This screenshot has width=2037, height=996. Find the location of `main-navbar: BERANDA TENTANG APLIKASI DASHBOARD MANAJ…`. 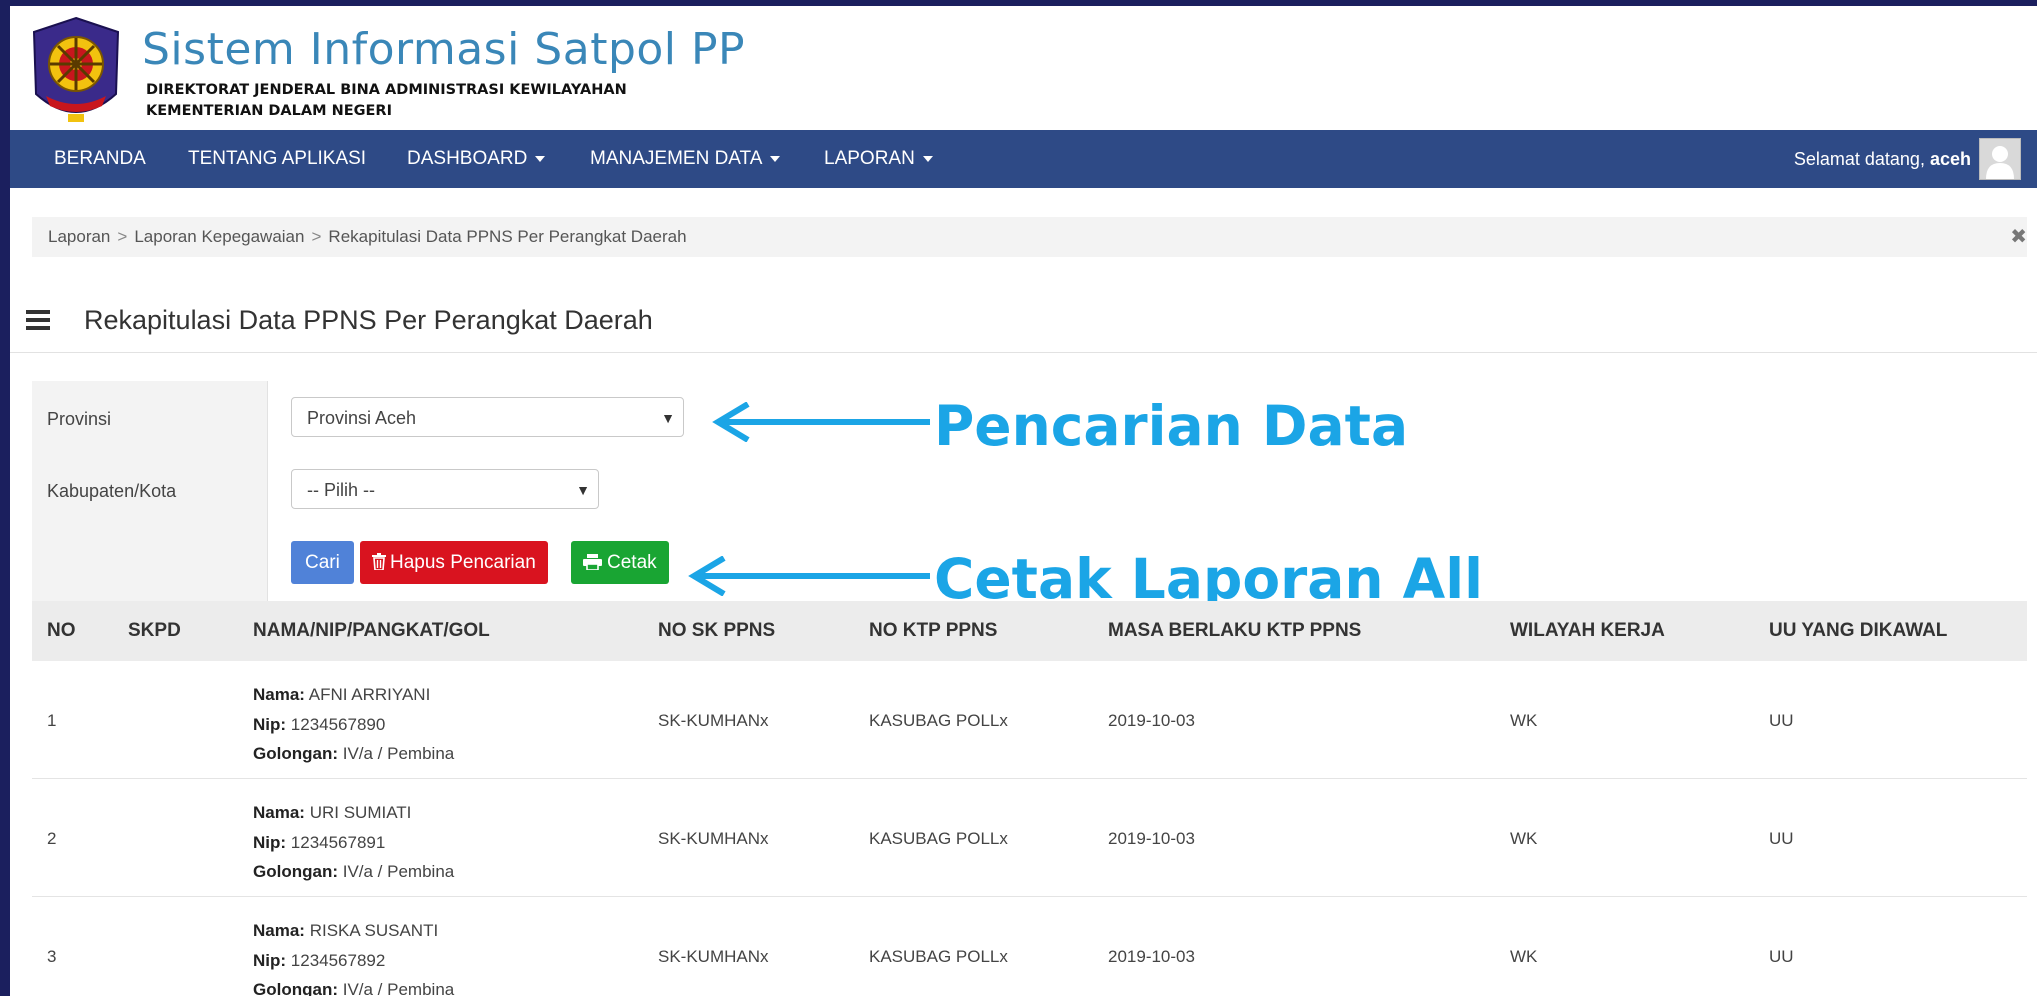

main-navbar: BERANDA TENTANG APLIKASI DASHBOARD MANAJ… is located at coordinates (1023, 159).